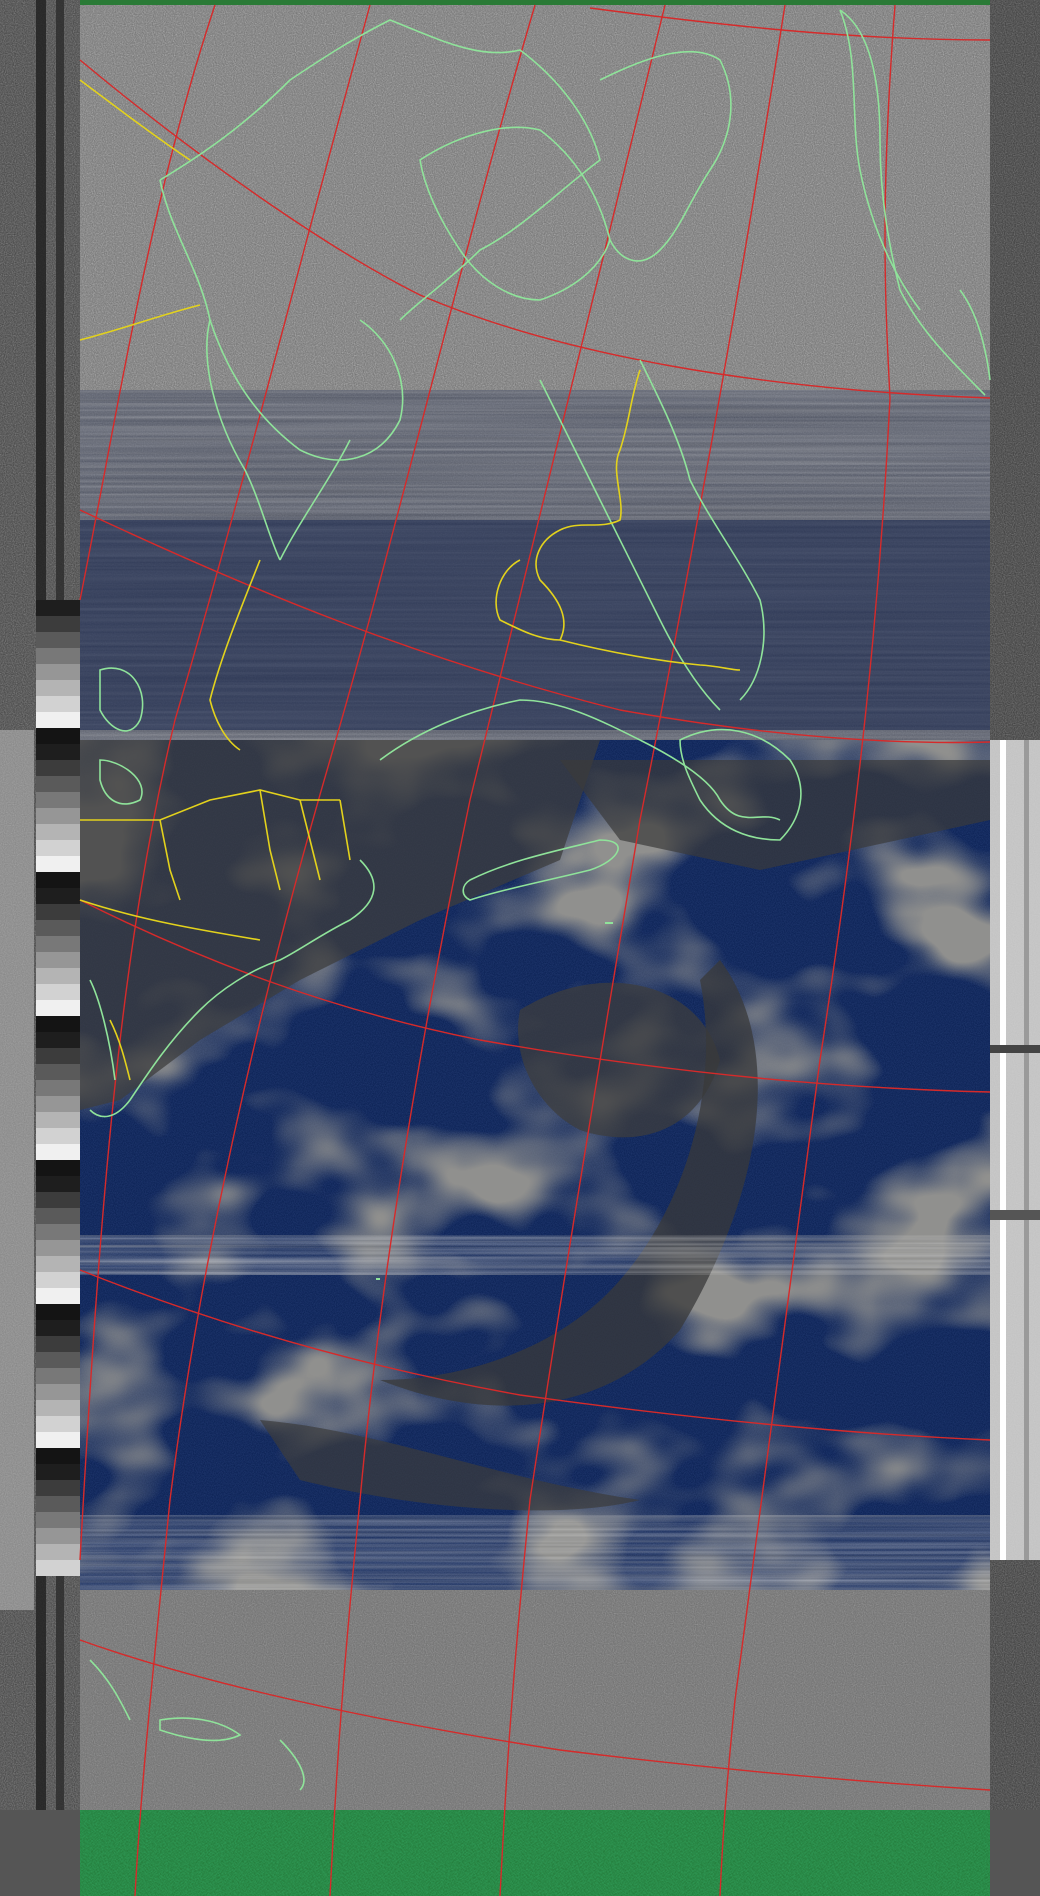 The width and height of the screenshot is (1040, 1896). Describe the element at coordinates (535, 2) in the screenshot. I see `top-telemetry-line` at that location.